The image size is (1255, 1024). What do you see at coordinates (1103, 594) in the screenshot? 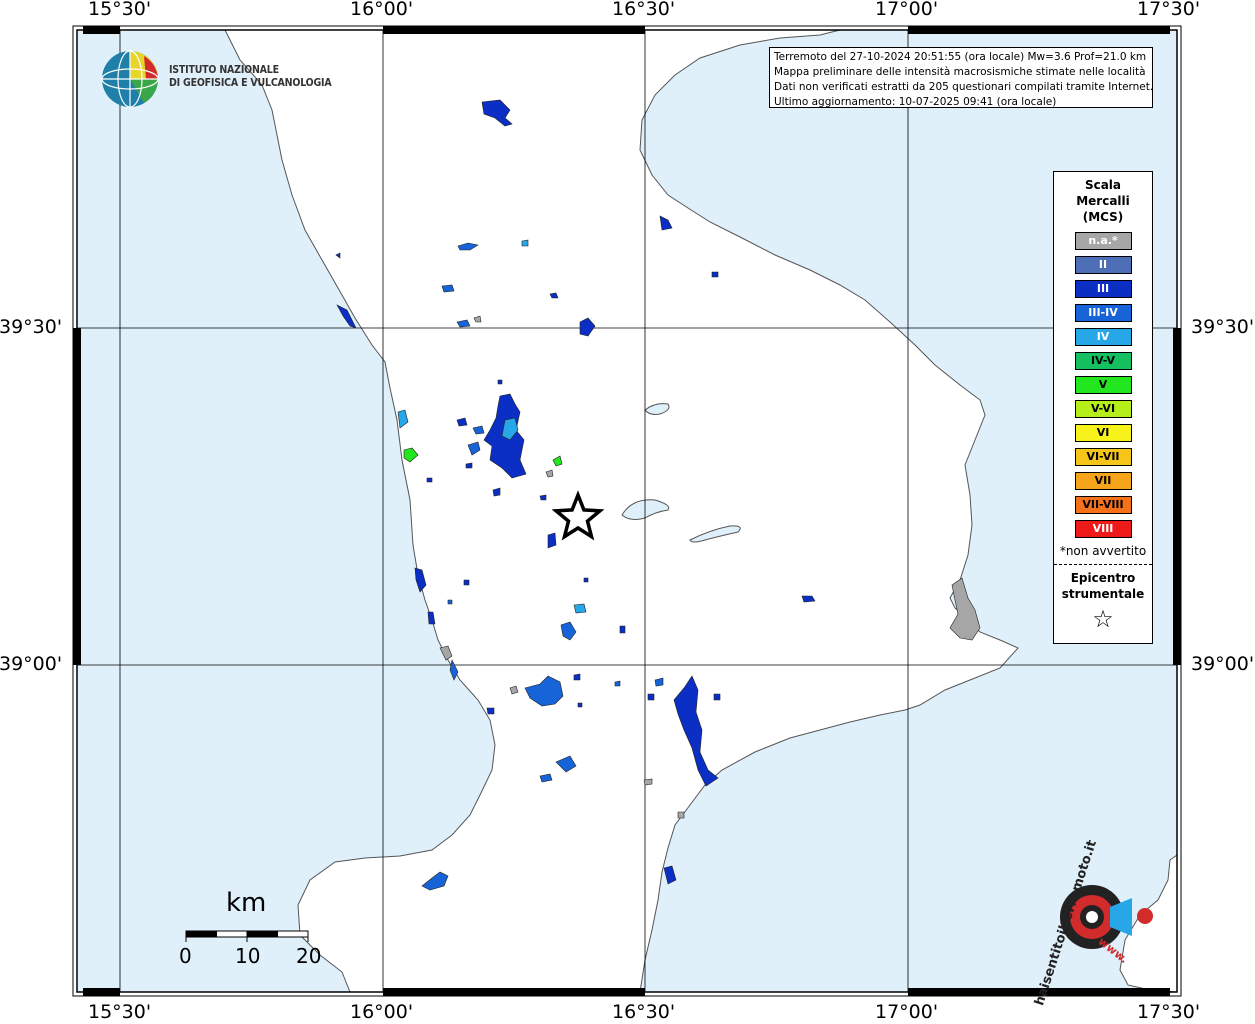
I see `legend-epicenter-line2: strumentale` at bounding box center [1103, 594].